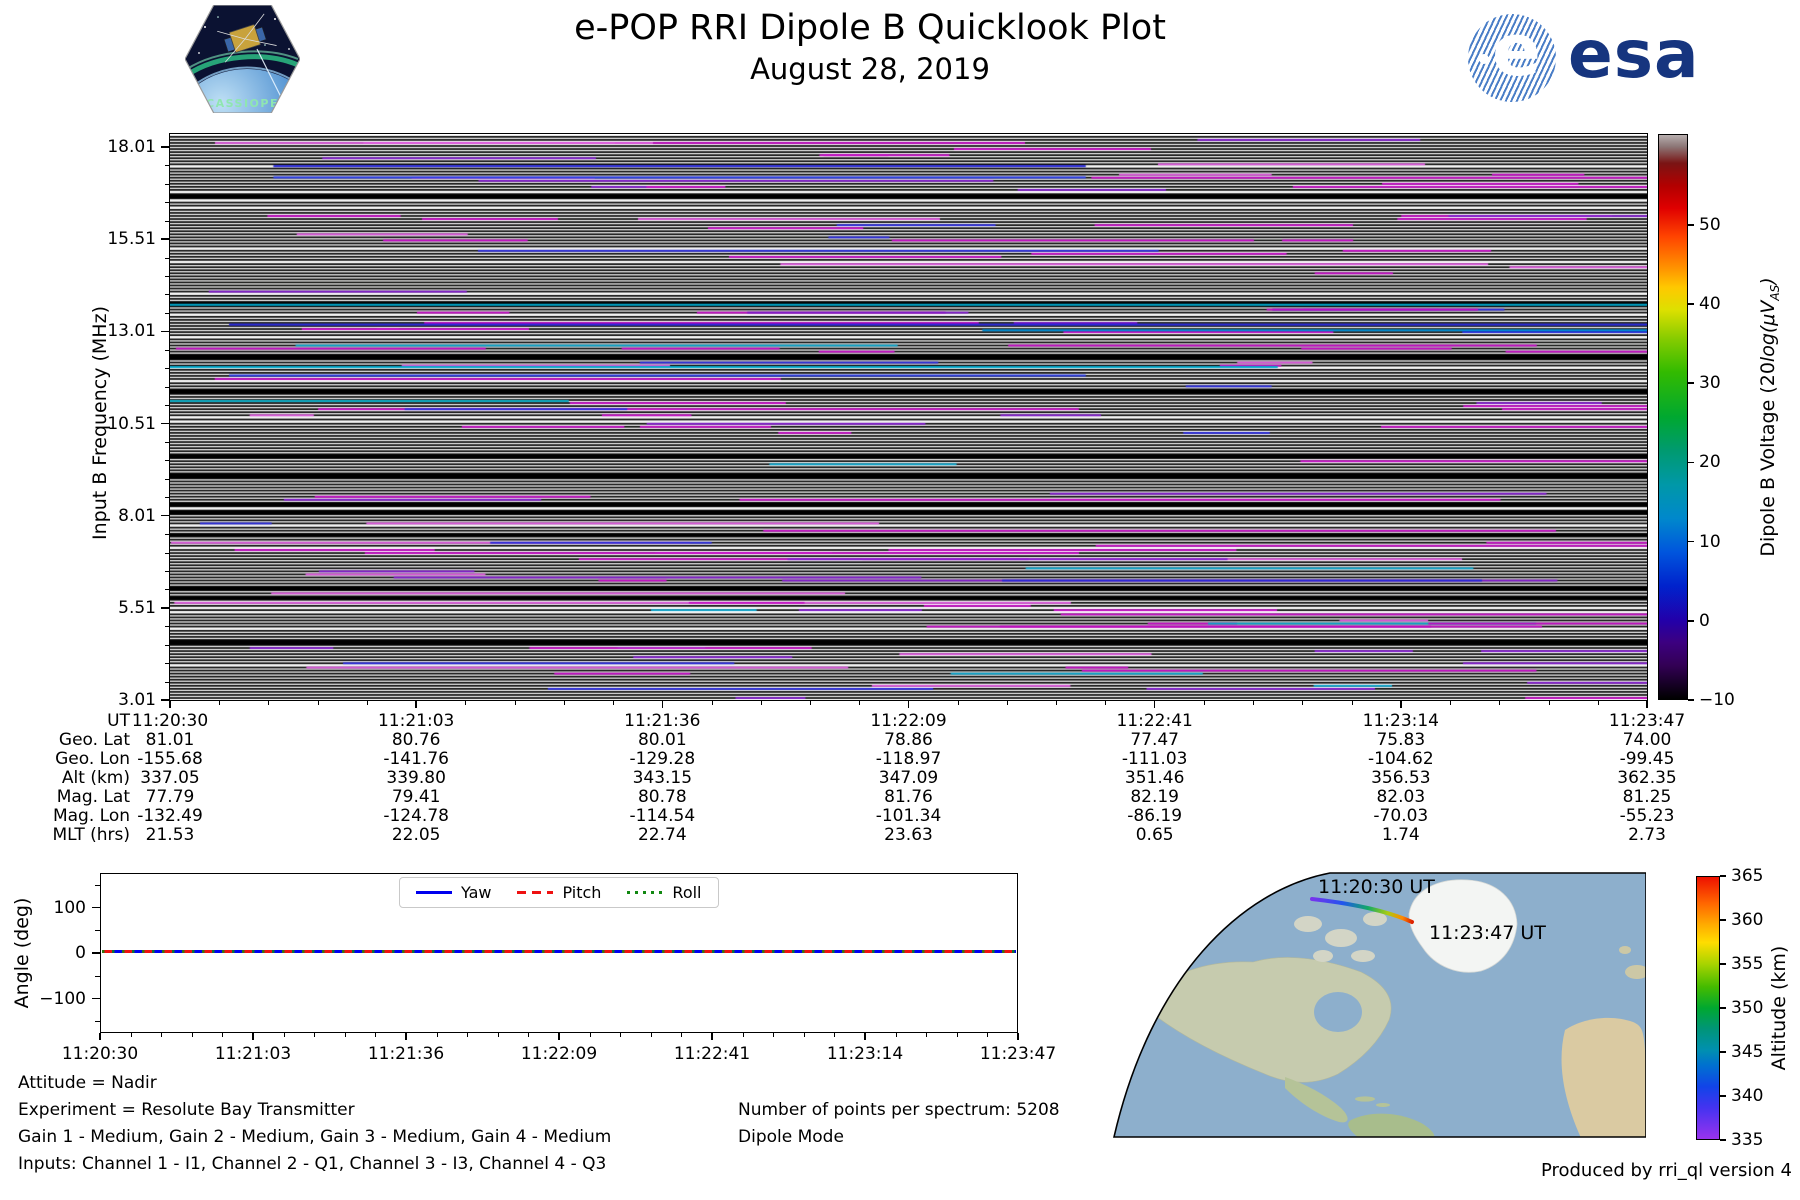  Describe the element at coordinates (1747, 876) in the screenshot. I see `altitude-colorbar-tick-label: 365` at that location.